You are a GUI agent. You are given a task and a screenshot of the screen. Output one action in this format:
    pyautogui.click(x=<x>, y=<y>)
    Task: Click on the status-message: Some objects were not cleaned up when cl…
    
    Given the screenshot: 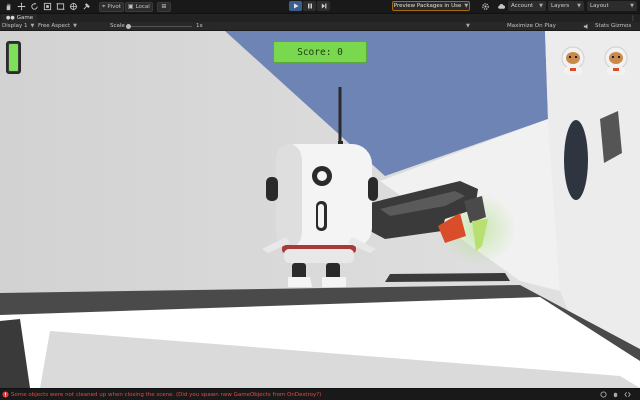 What is the action you would take?
    pyautogui.click(x=166, y=394)
    